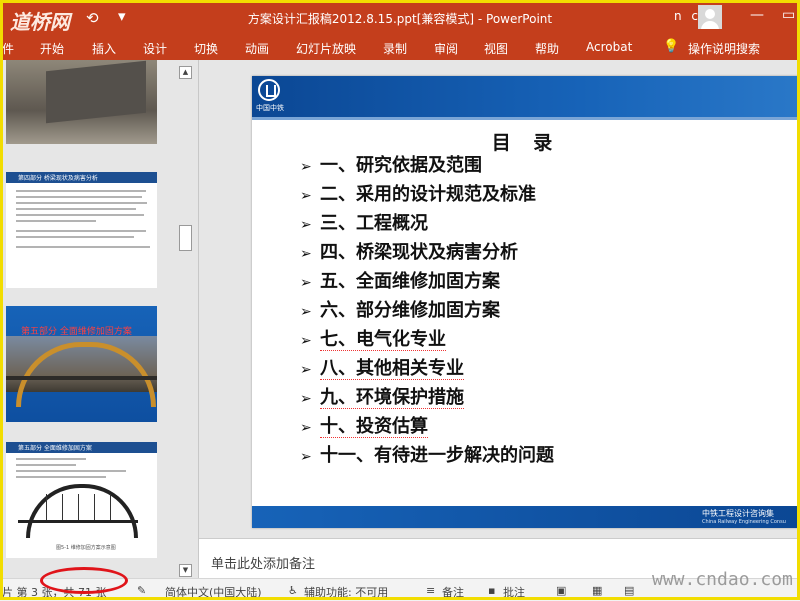  What do you see at coordinates (81, 500) in the screenshot?
I see `slide-thumbnail: 第五部分 全面维修加固方案 图5-1 维修加固方案示意图` at bounding box center [81, 500].